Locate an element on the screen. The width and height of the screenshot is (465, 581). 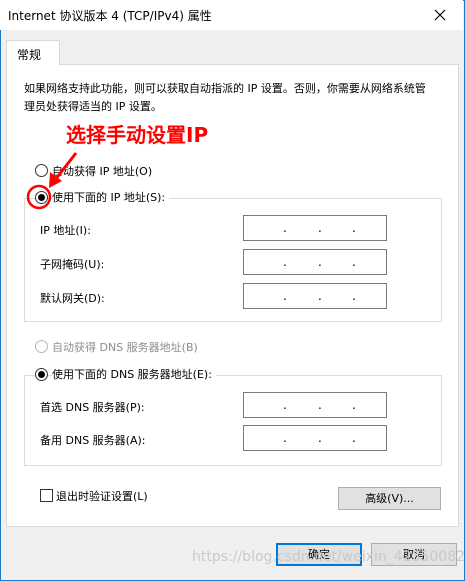
dns-settings-group is located at coordinates (233, 420).